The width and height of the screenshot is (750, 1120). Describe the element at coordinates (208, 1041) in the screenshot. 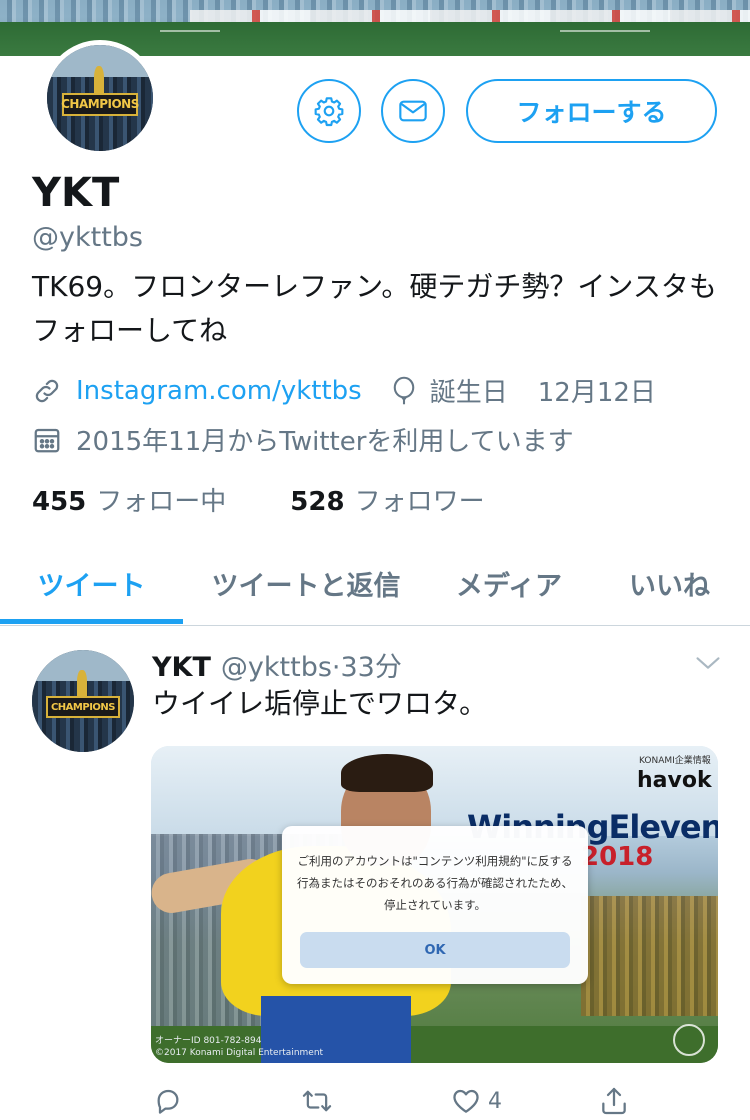

I see `owner-id: オーナーID 801-782-894` at that location.